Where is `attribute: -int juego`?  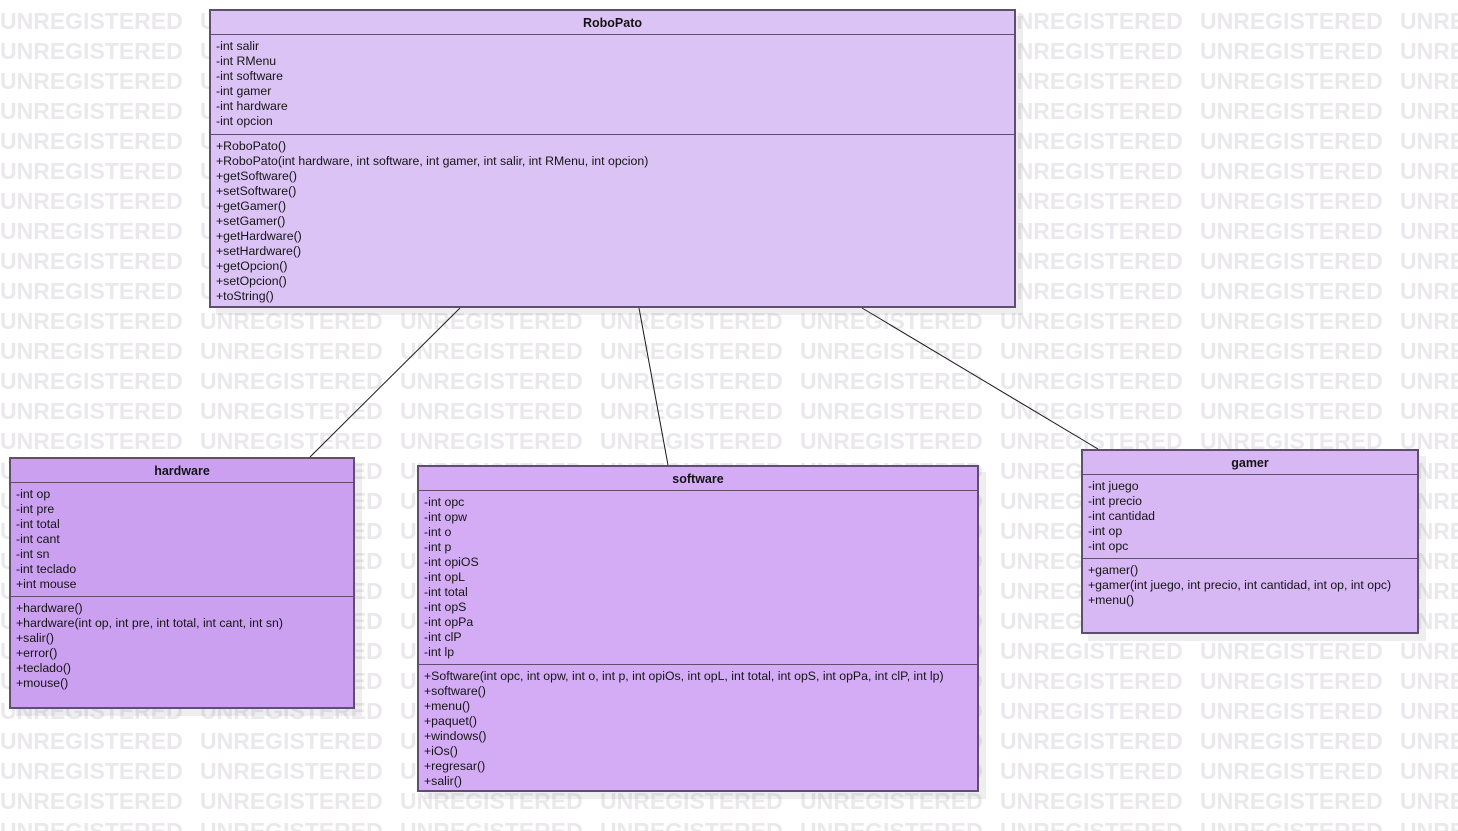
attribute: -int juego is located at coordinates (1113, 486).